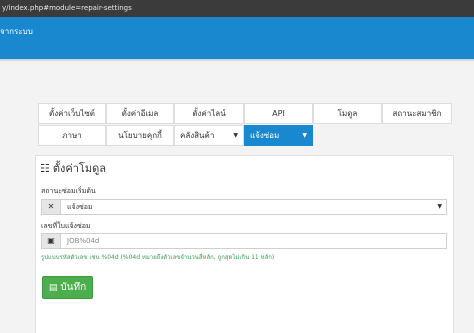  What do you see at coordinates (237, 8) in the screenshot?
I see `browser-url-bar: y/index.php#module=repair-settings` at bounding box center [237, 8].